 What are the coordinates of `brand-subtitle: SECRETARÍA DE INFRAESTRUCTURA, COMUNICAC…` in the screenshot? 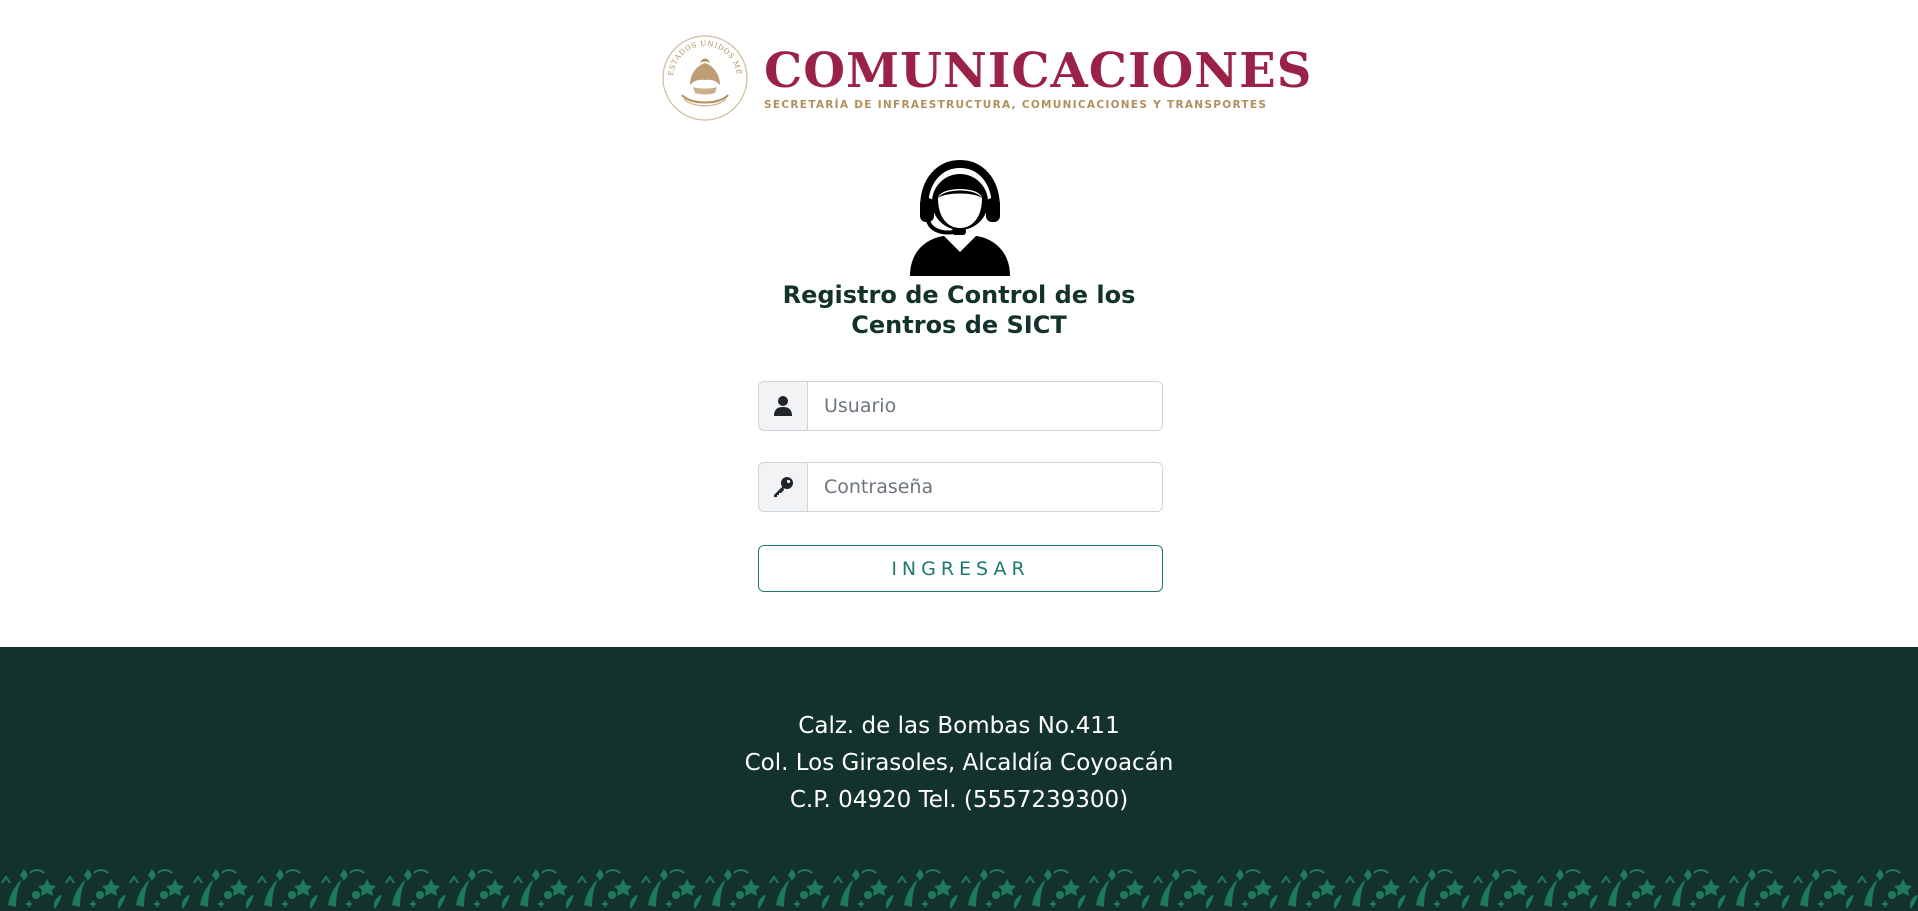 It's located at (1016, 104).